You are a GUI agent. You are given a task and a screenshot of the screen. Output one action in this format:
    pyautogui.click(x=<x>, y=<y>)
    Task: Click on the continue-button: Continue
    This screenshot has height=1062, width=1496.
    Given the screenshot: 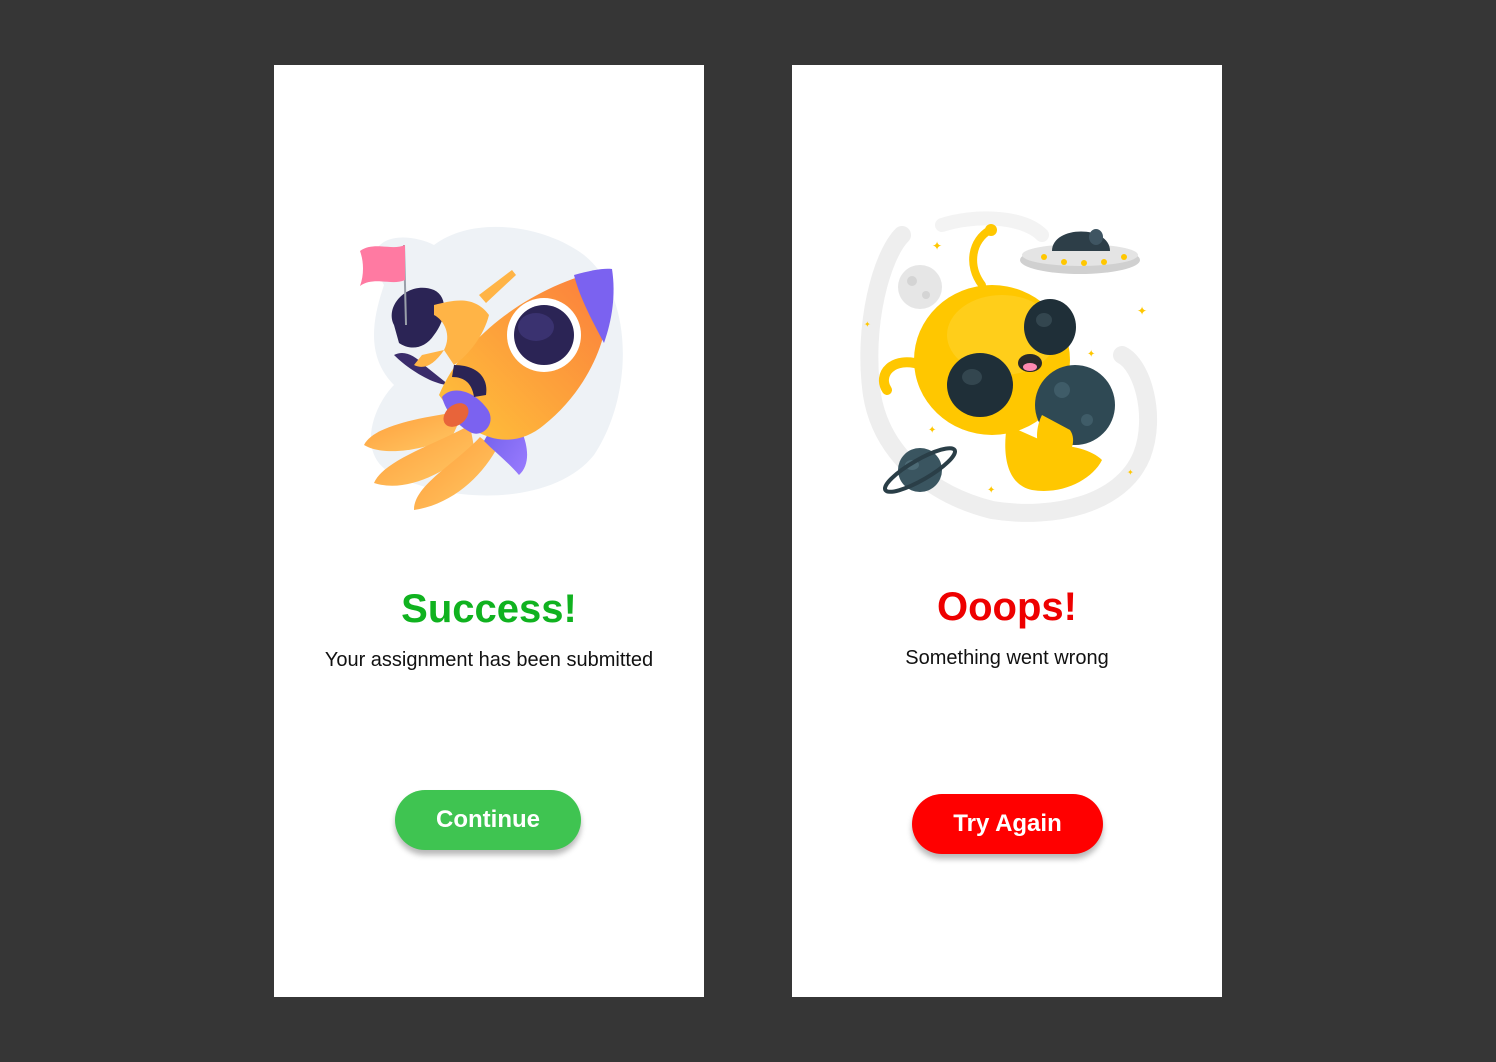 What is the action you would take?
    pyautogui.click(x=488, y=820)
    